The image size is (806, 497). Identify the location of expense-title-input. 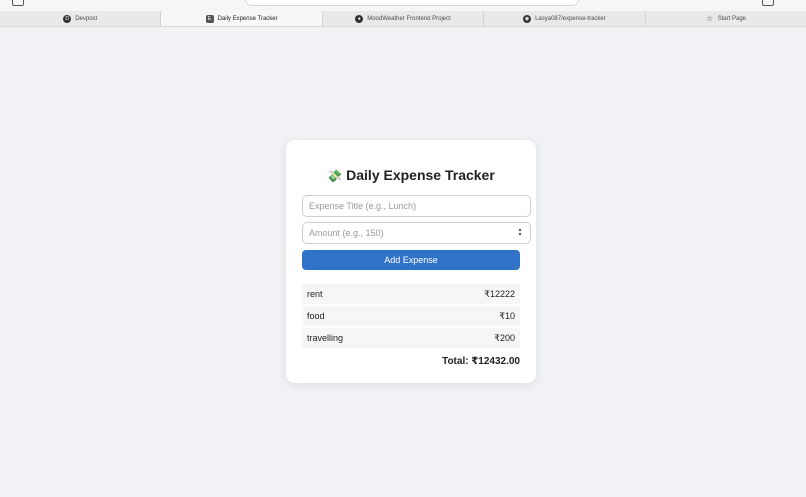
(416, 206).